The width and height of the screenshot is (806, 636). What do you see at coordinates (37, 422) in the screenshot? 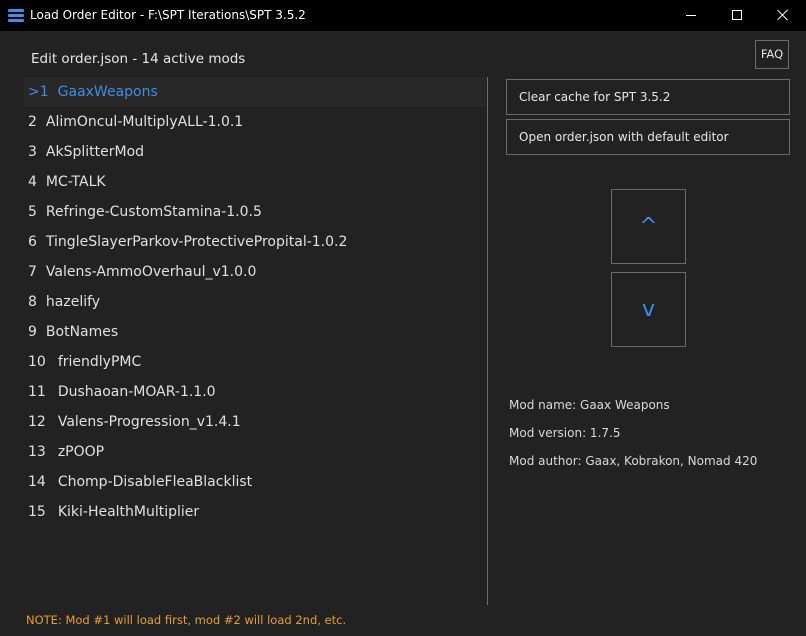
I see `mod-index: 12` at bounding box center [37, 422].